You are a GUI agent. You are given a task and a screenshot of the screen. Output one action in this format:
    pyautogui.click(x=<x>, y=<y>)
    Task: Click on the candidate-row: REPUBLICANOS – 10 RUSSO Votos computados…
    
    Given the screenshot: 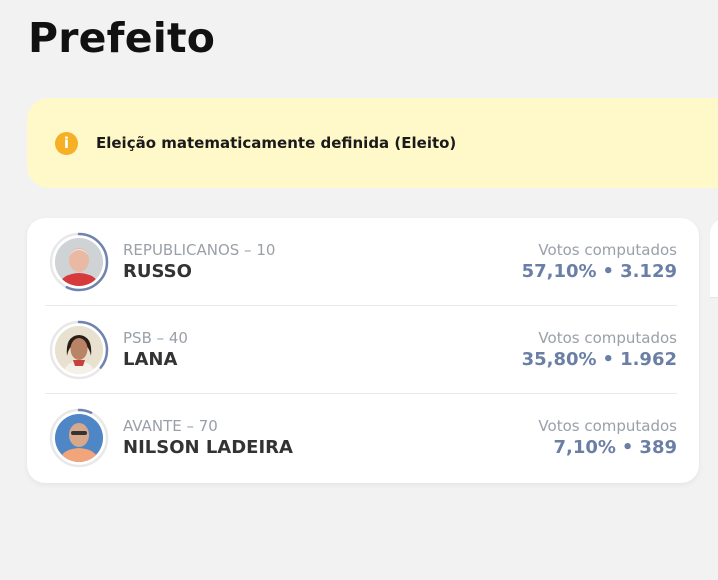 What is the action you would take?
    pyautogui.click(x=361, y=262)
    